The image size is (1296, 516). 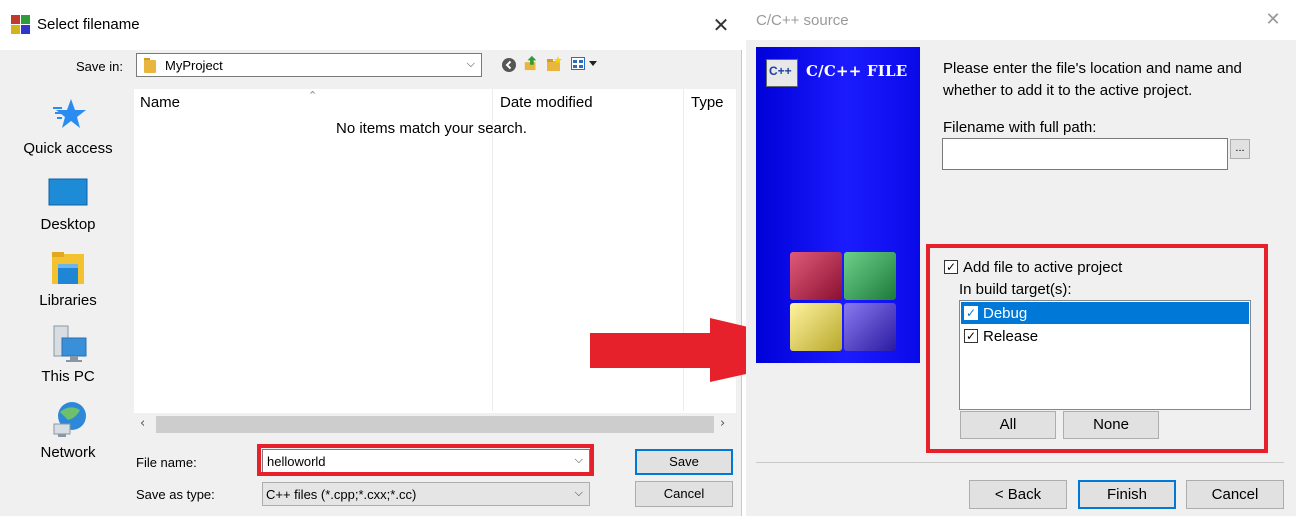 What do you see at coordinates (1020, 127) in the screenshot?
I see `filename-label: Filename with full path:` at bounding box center [1020, 127].